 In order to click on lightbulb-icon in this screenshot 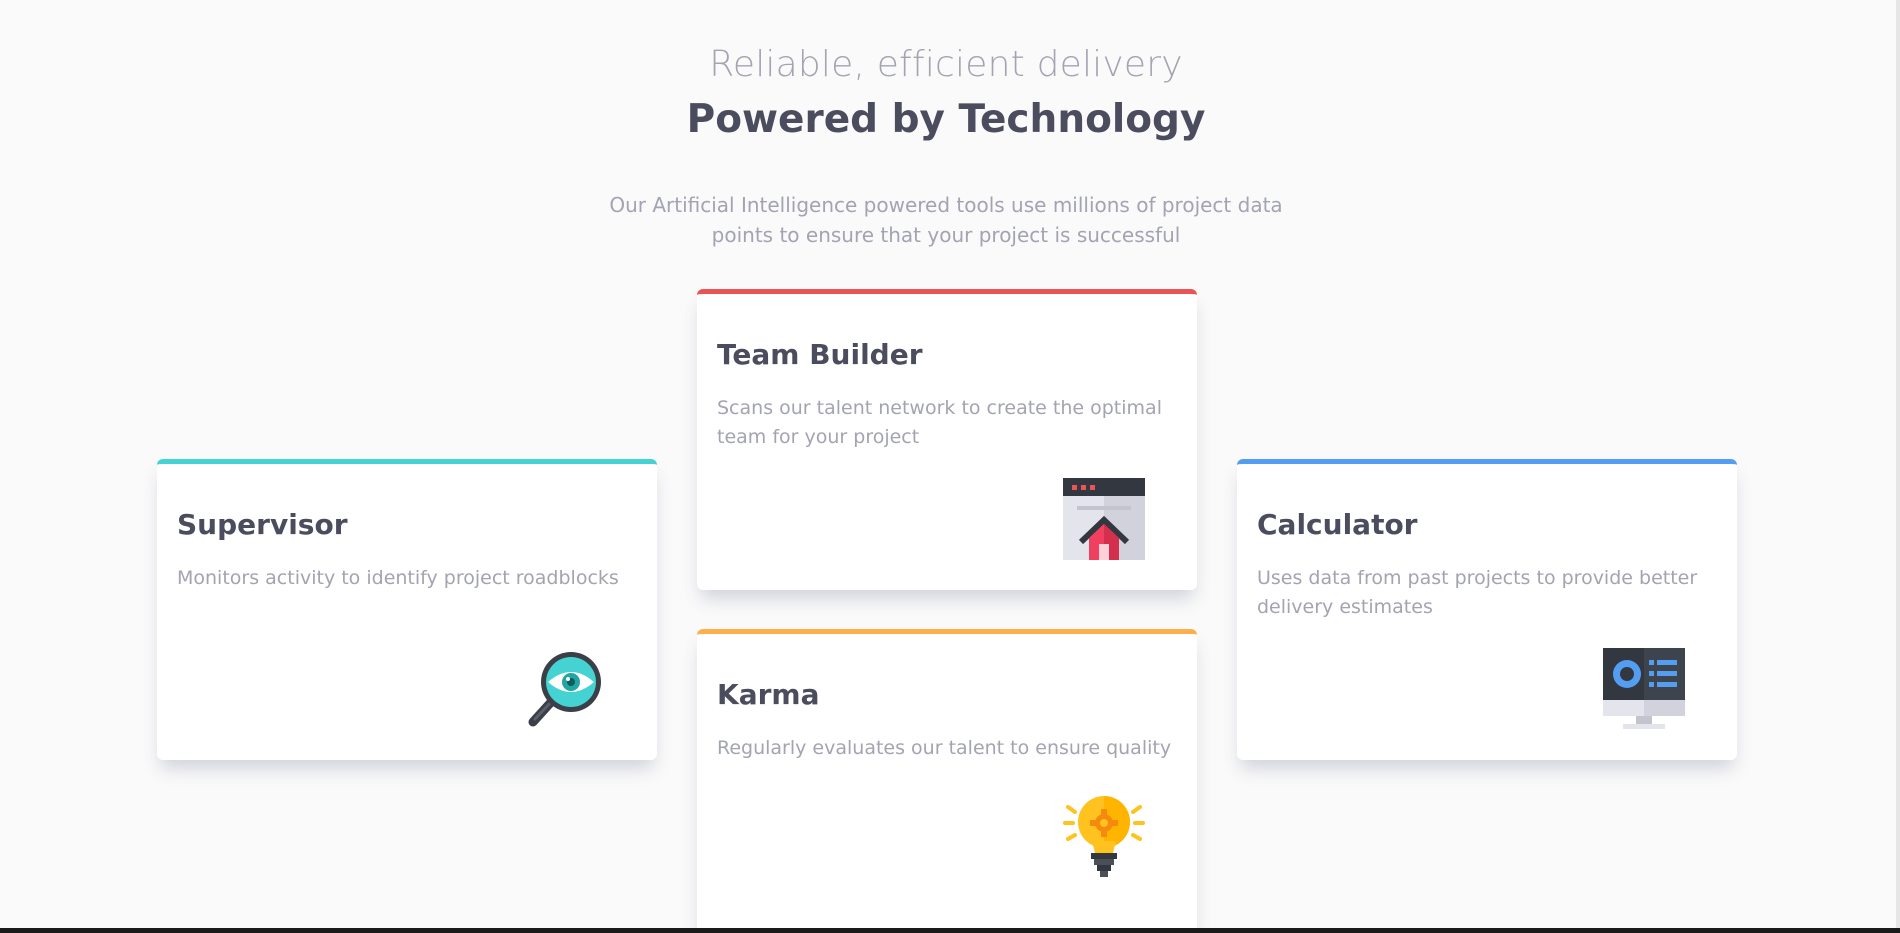, I will do `click(1104, 836)`.